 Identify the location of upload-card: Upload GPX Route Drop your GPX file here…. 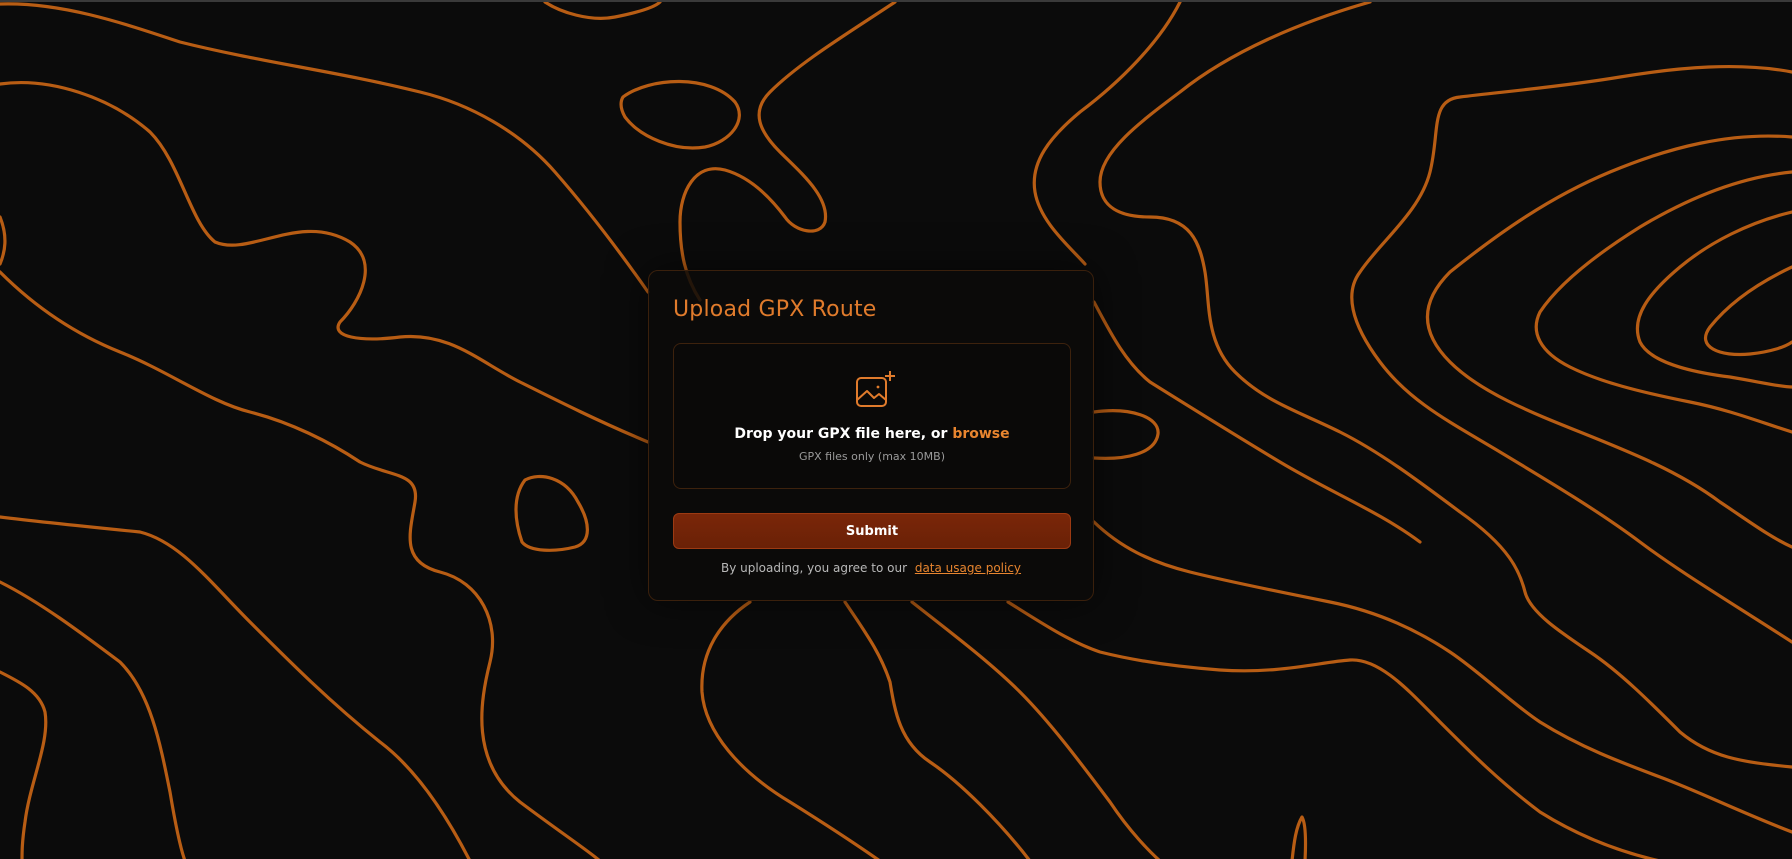
(871, 435).